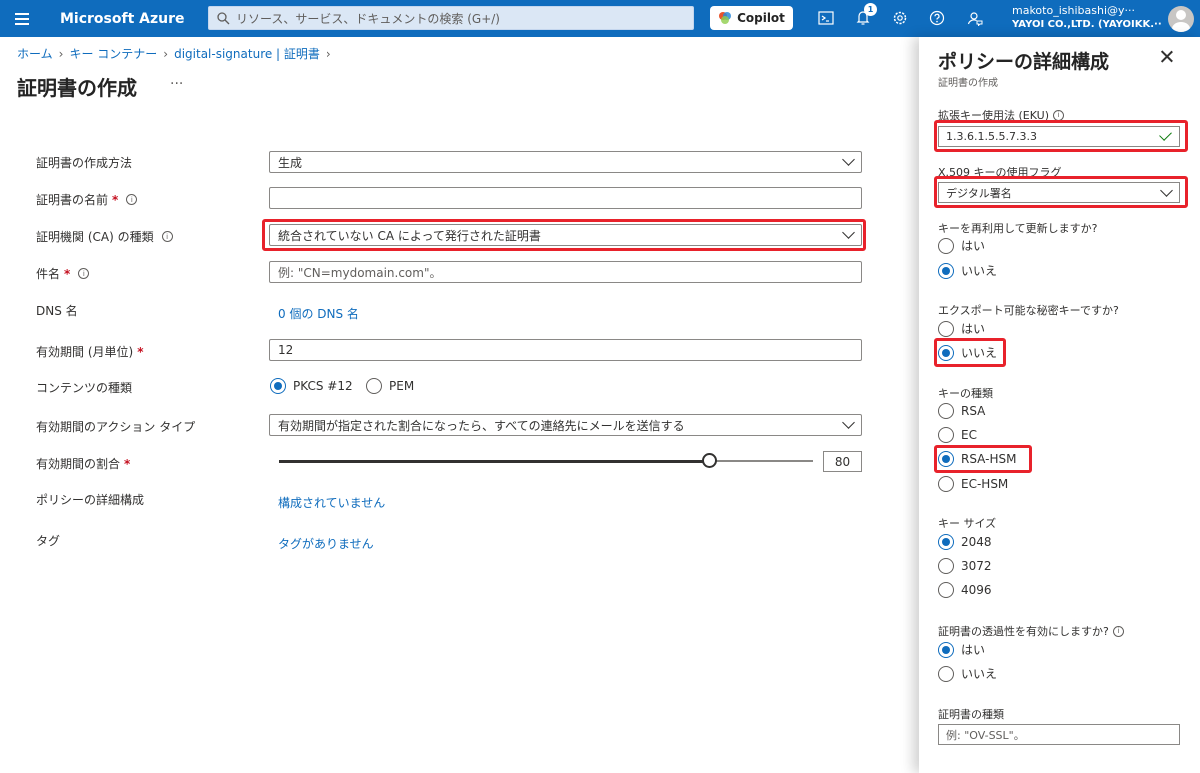  I want to click on cert-type-input: 例: "OV-SSL"。, so click(1059, 734).